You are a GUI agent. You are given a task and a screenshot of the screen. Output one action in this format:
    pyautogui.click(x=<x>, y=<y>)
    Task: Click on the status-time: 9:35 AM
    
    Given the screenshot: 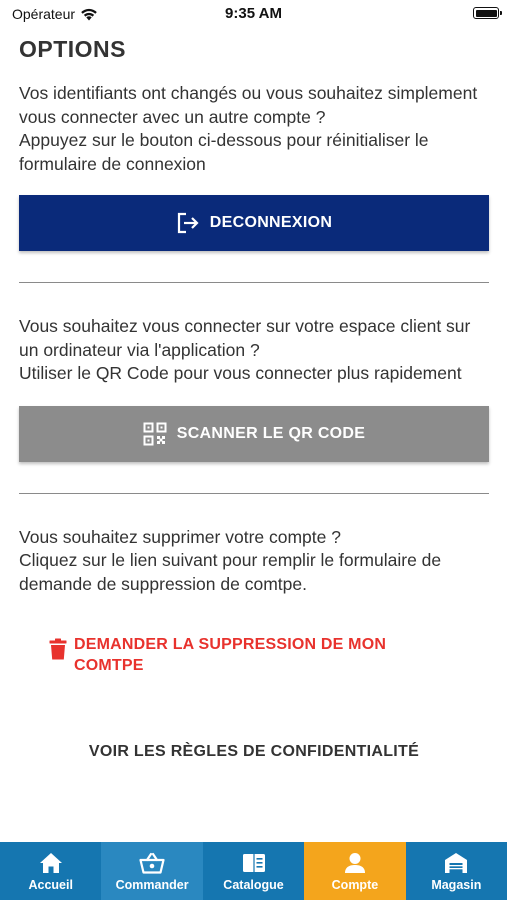 What is the action you would take?
    pyautogui.click(x=253, y=13)
    